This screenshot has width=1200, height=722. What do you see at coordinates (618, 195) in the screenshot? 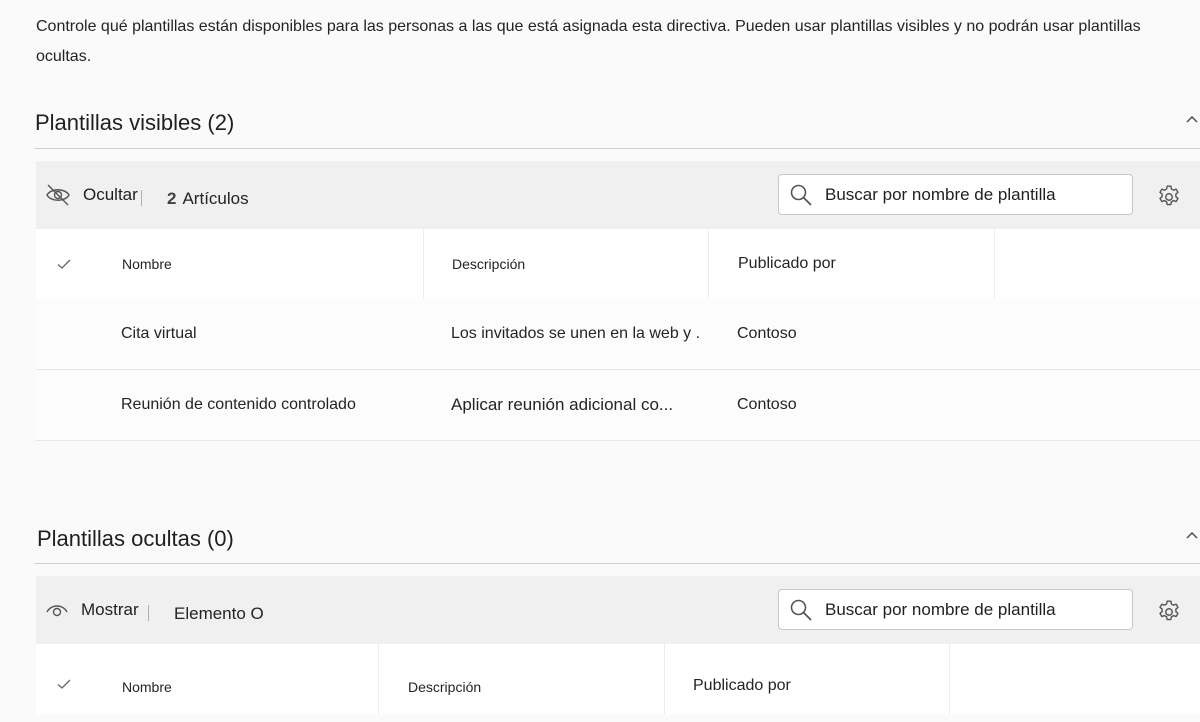
I see `visible-toolbar: Ocultar 2 Artículos` at bounding box center [618, 195].